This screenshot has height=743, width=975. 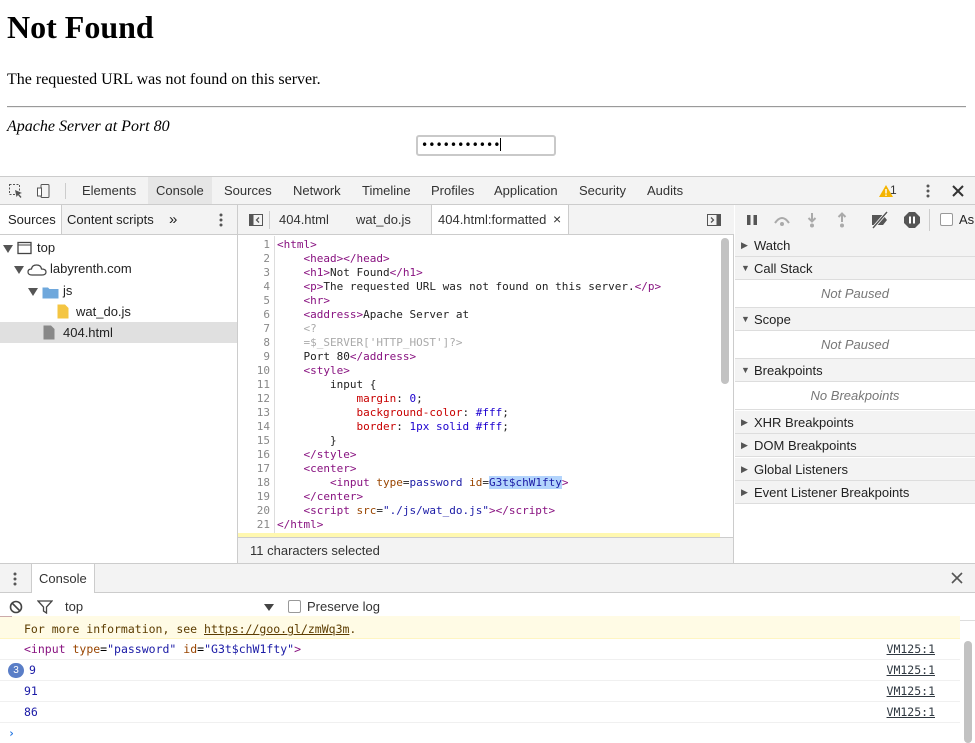 I want to click on warning-tail: ., so click(x=353, y=629).